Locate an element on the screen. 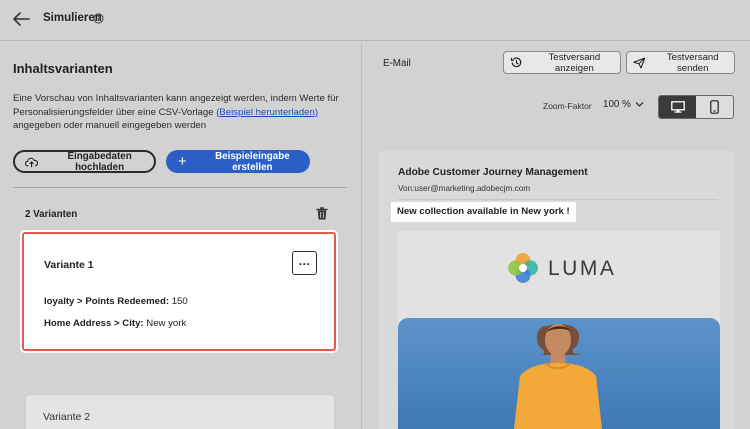 The height and width of the screenshot is (429, 750). field-value: New york is located at coordinates (165, 323).